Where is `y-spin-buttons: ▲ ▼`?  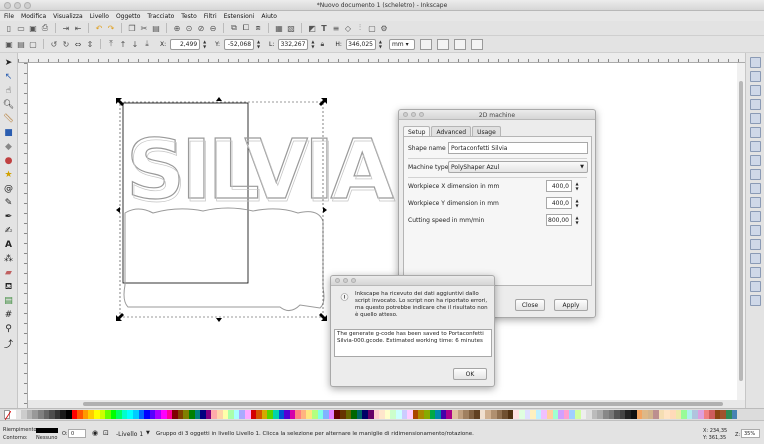
y-spin-buttons: ▲ ▼ is located at coordinates (258, 44).